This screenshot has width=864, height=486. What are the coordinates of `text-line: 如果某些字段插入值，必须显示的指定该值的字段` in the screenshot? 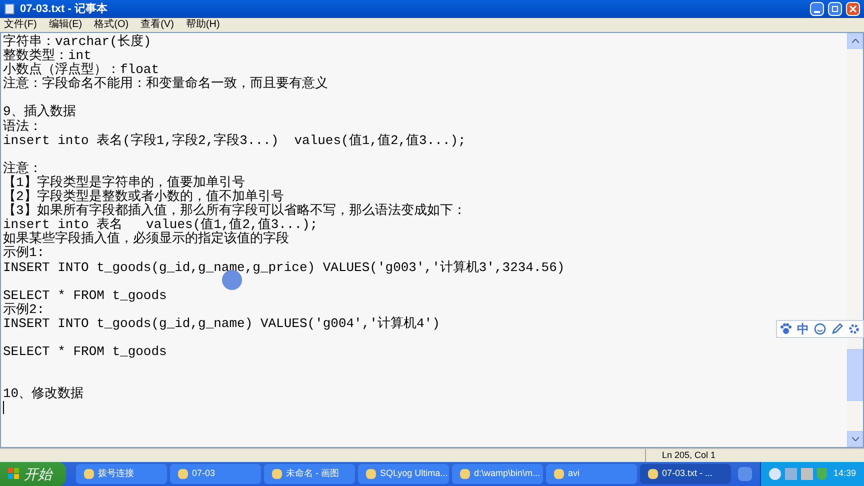 It's located at (146, 239).